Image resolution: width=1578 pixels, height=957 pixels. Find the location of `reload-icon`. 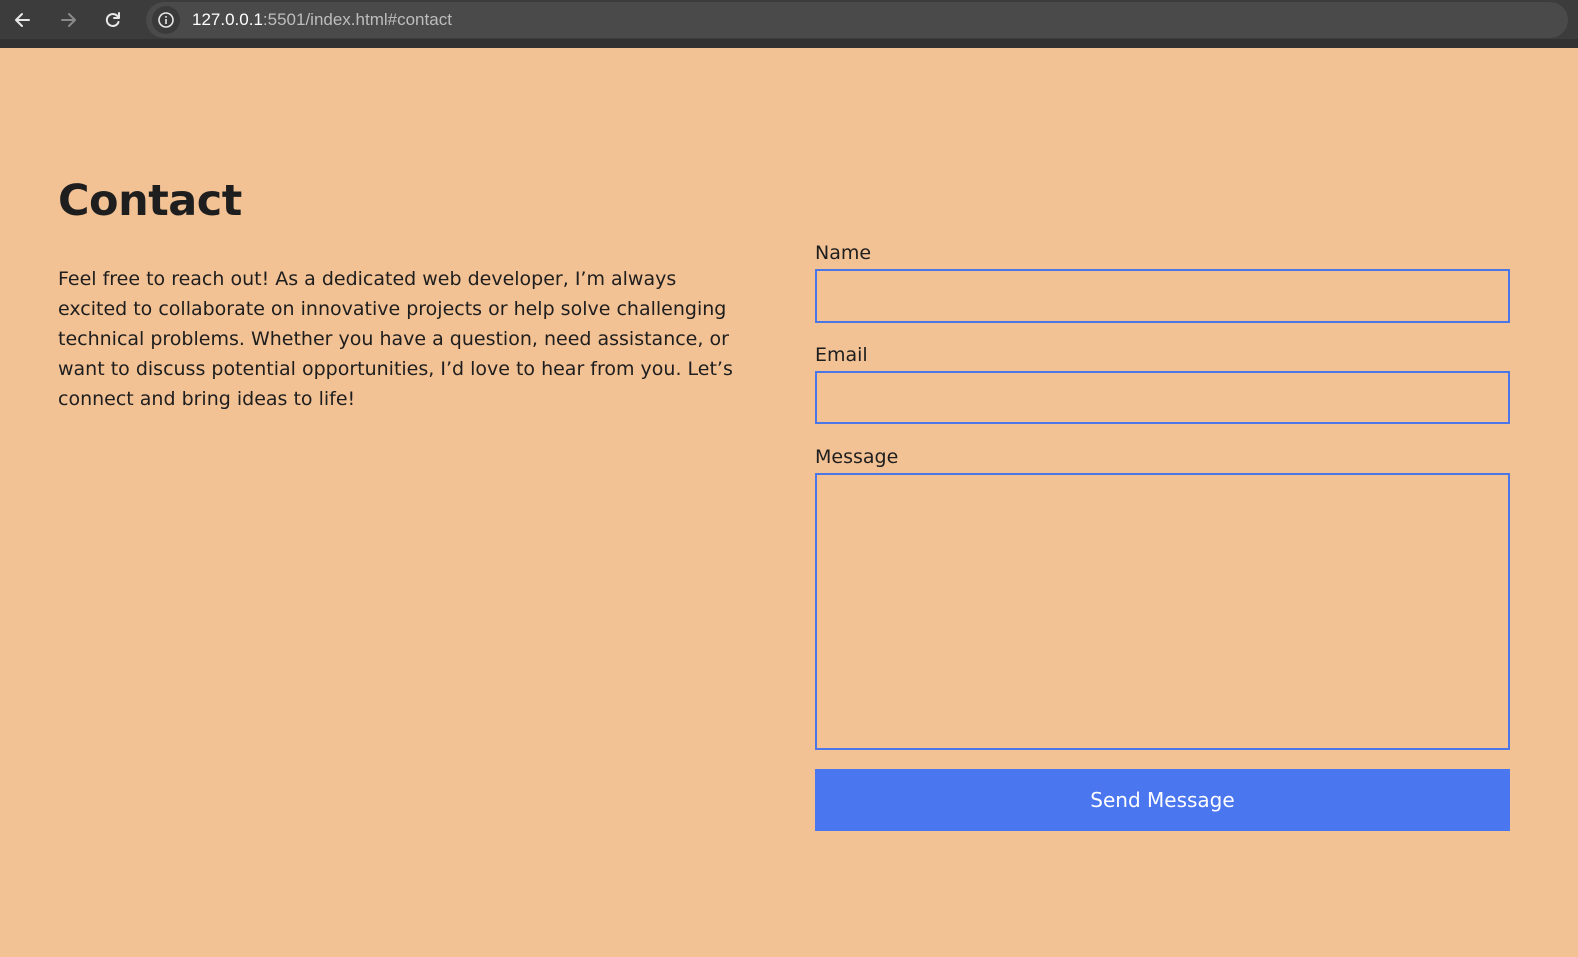

reload-icon is located at coordinates (112, 19).